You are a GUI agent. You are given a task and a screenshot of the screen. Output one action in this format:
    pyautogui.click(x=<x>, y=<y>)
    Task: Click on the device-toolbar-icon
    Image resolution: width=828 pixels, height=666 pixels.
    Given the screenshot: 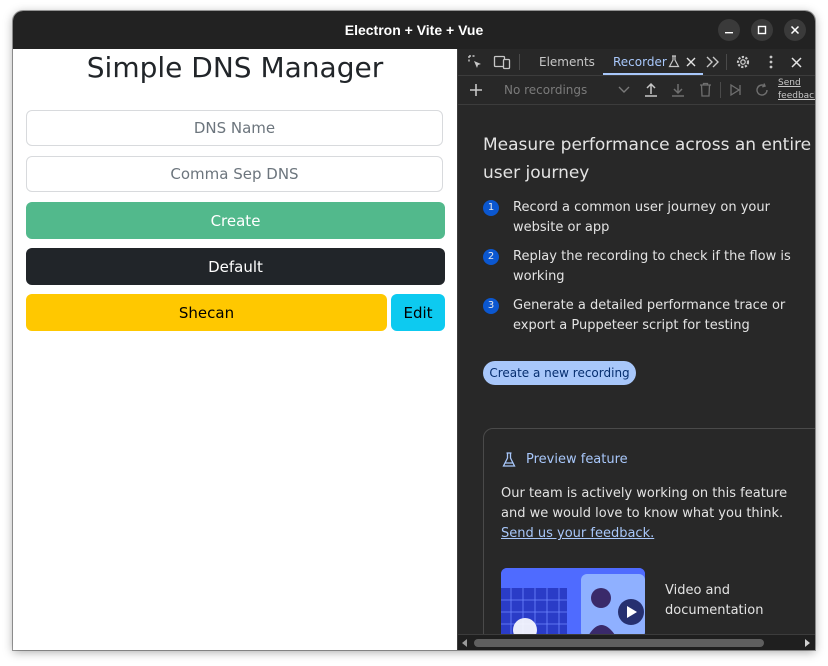 What is the action you would take?
    pyautogui.click(x=502, y=62)
    